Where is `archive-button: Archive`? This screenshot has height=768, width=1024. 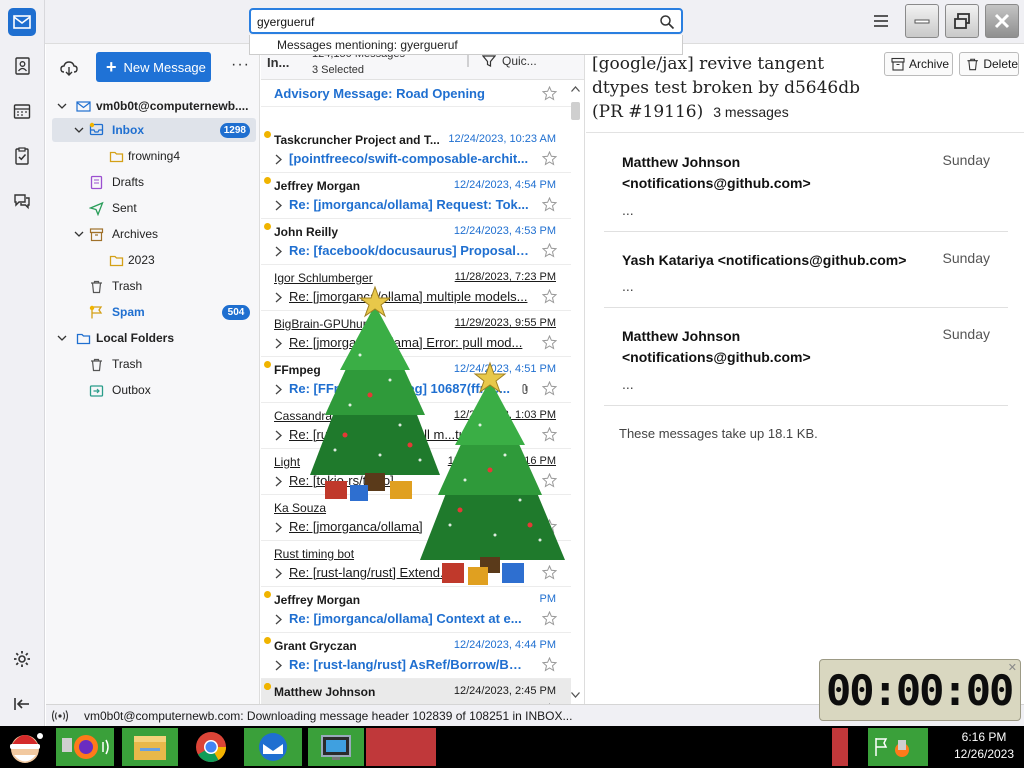 archive-button: Archive is located at coordinates (918, 64).